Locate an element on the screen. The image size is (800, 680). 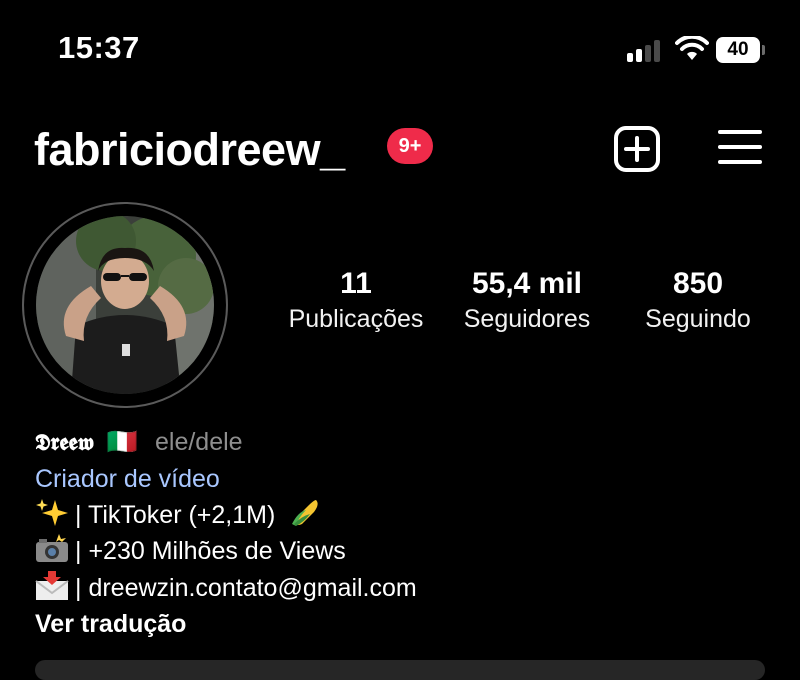
bio-line: | +230 Milhões de Views is located at coordinates (190, 551).